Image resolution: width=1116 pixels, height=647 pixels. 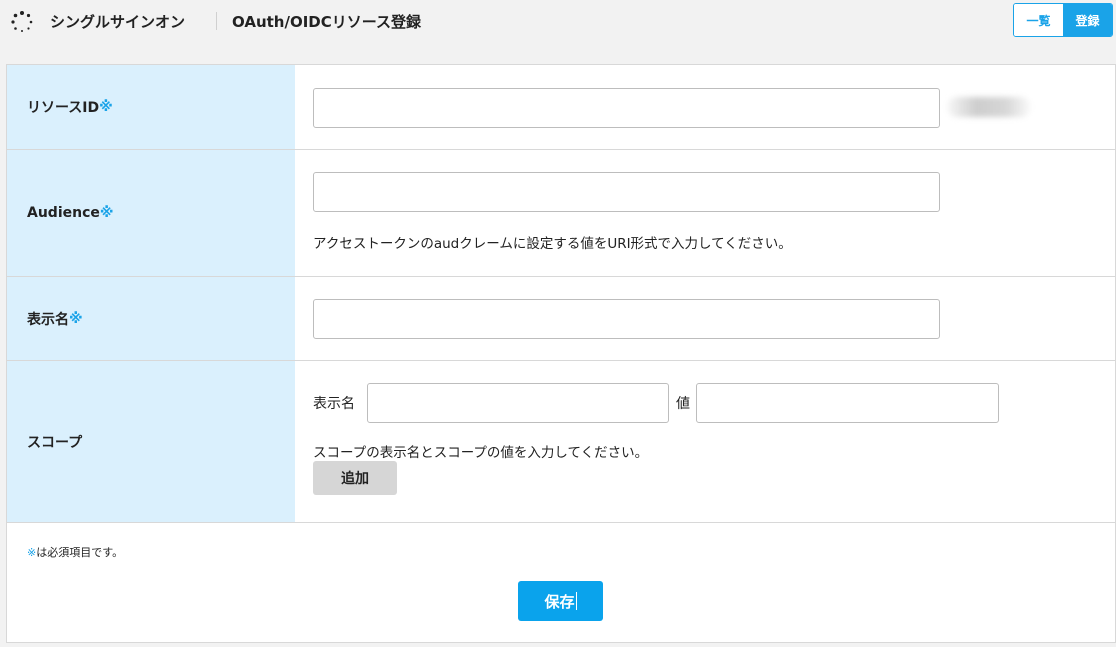 What do you see at coordinates (151, 213) in the screenshot?
I see `audience-label: Audience ※` at bounding box center [151, 213].